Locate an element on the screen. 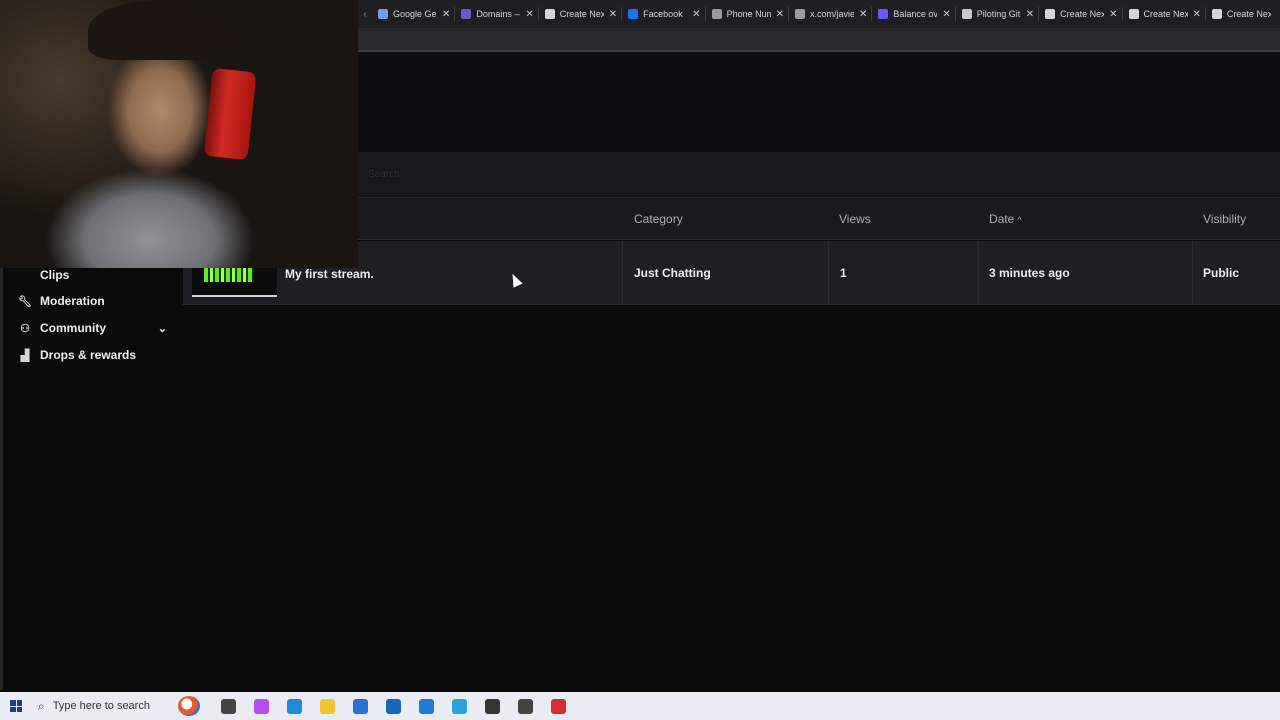 The height and width of the screenshot is (720, 1280). sidebar-item-label: Drops & rewards is located at coordinates (88, 355).